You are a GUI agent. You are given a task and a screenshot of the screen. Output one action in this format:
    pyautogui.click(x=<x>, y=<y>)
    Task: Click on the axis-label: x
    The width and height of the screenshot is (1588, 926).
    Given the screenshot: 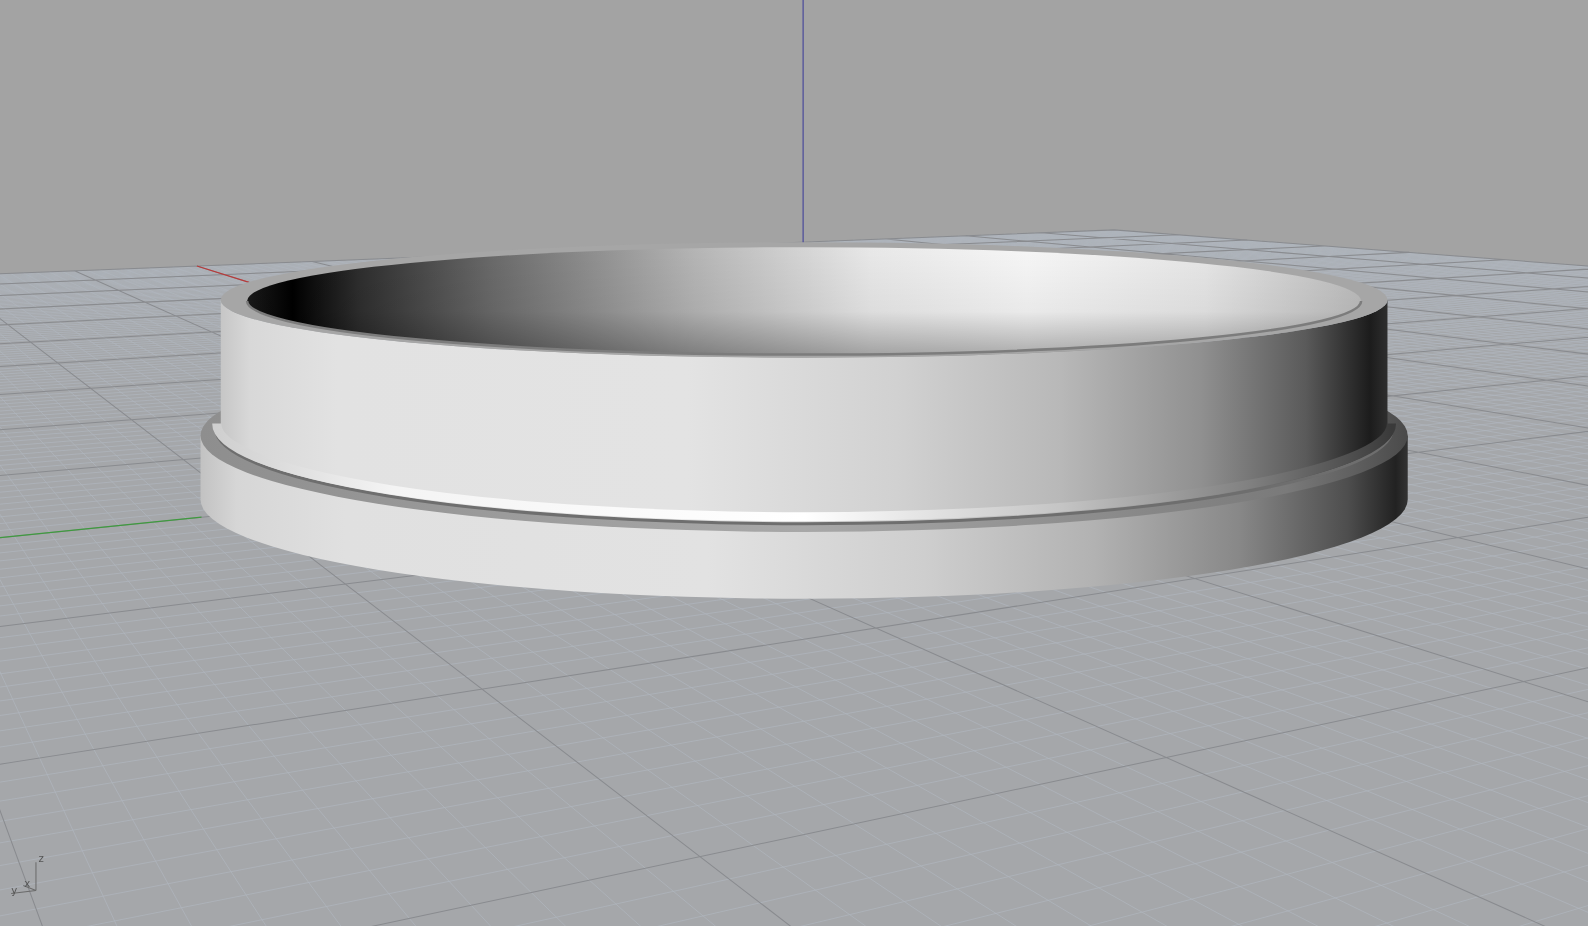 What is the action you would take?
    pyautogui.click(x=27, y=884)
    